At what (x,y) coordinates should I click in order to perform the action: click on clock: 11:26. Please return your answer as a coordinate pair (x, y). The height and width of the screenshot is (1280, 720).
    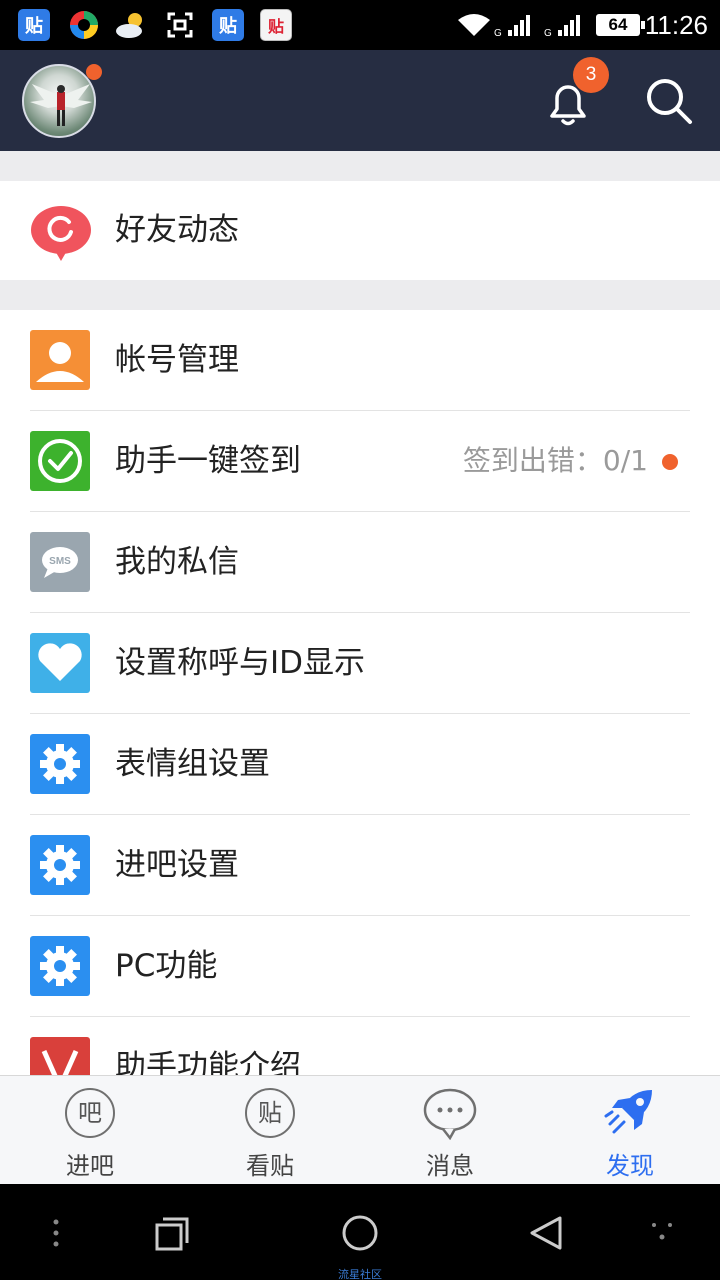
    Looking at the image, I should click on (676, 25).